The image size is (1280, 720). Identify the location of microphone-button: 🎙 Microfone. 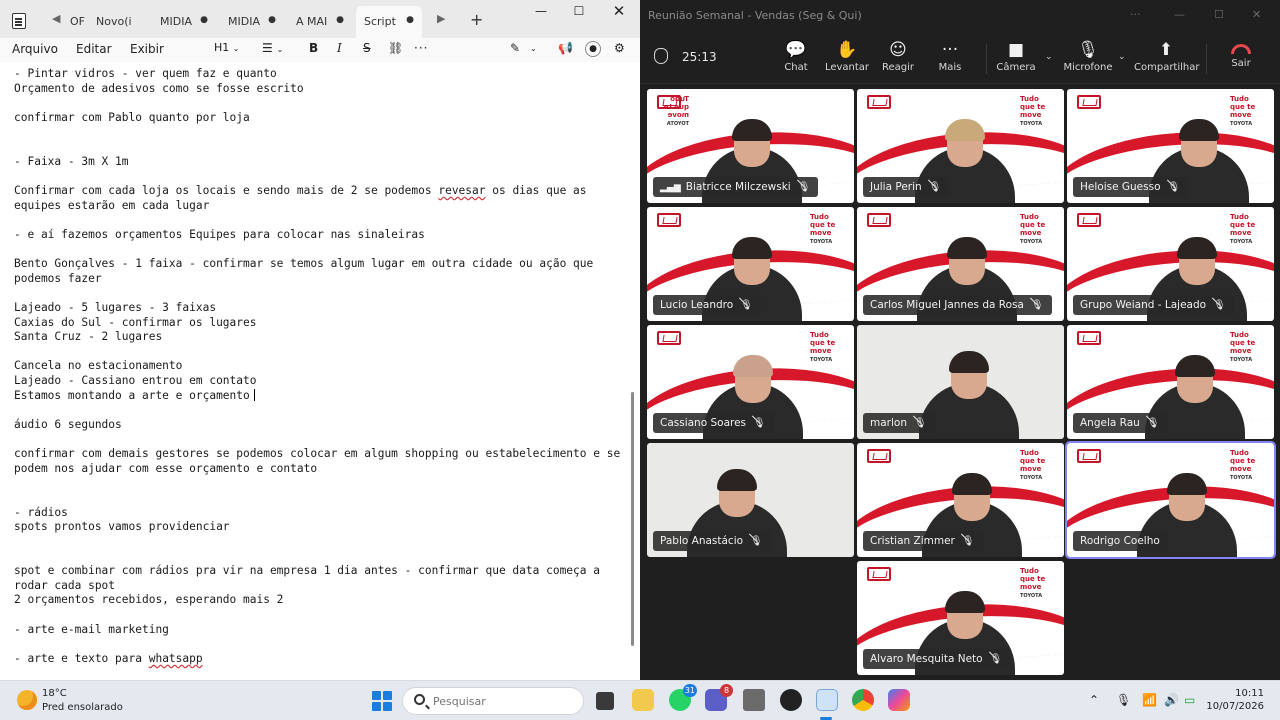
(1088, 60).